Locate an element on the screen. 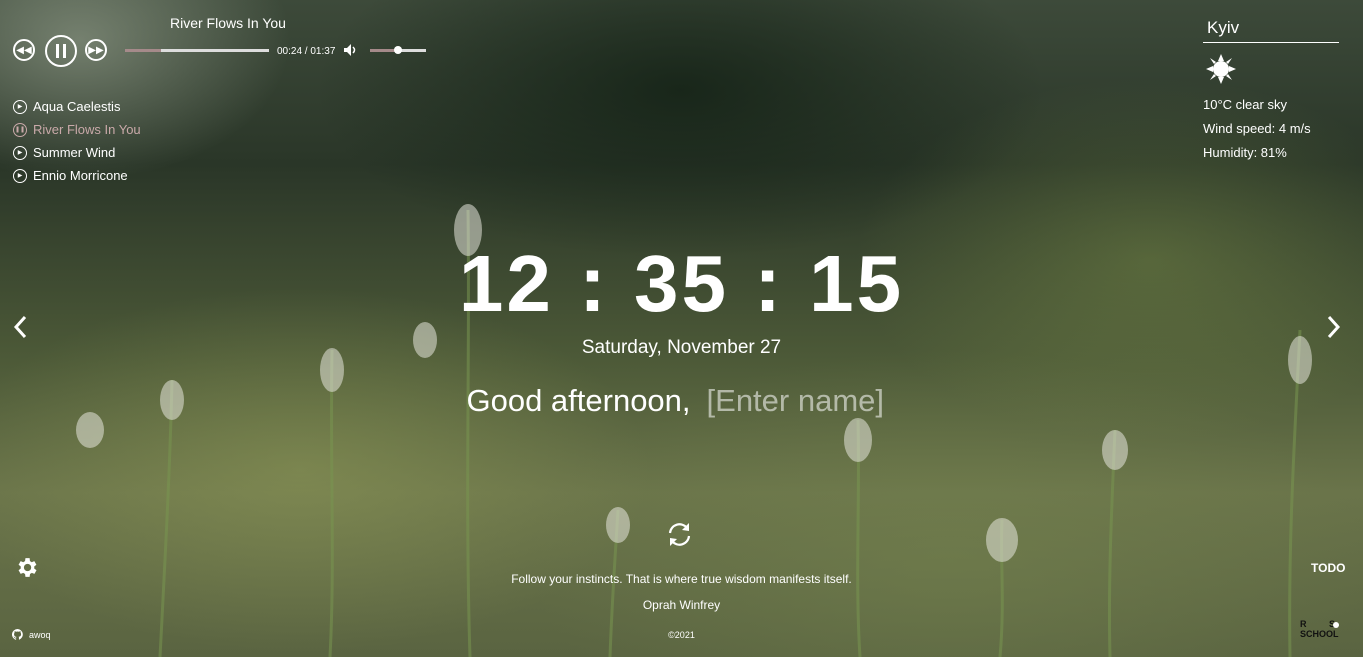  greeting: Good afternoon, is located at coordinates (681, 401).